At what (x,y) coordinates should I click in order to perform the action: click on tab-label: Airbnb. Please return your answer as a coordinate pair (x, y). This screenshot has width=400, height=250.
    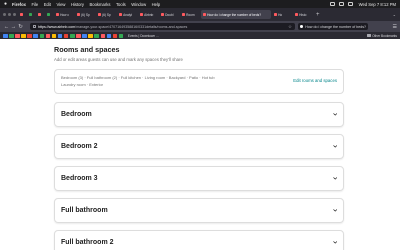
    Looking at the image, I should click on (149, 14).